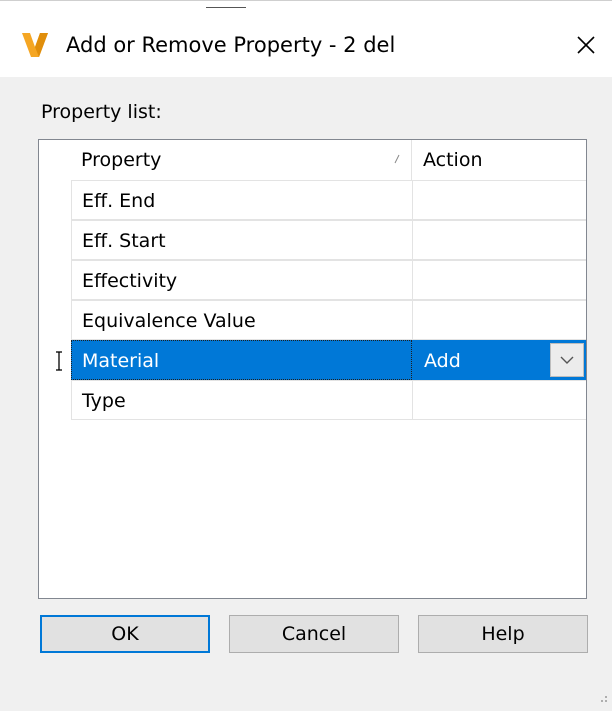 The width and height of the screenshot is (612, 711). I want to click on table-row-selected: Material Add, so click(328, 360).